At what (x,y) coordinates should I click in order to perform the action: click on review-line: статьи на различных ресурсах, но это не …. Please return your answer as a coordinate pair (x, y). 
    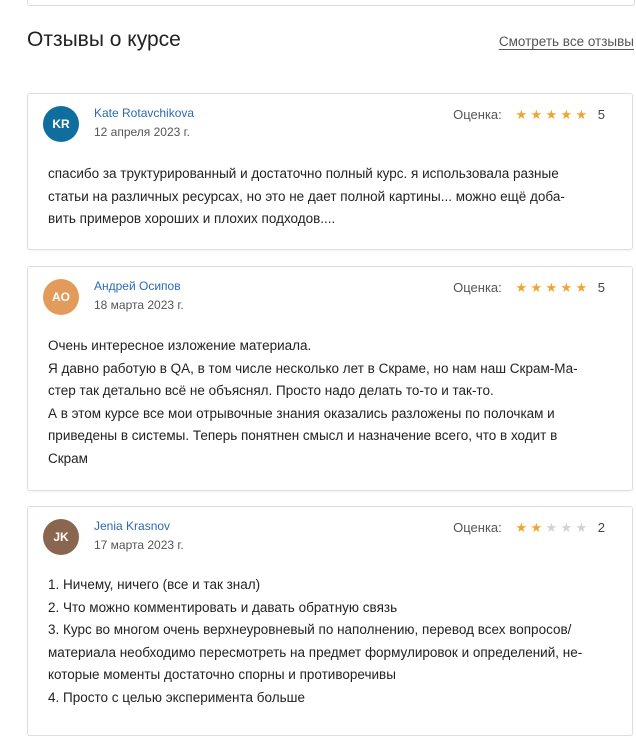
    Looking at the image, I should click on (306, 196).